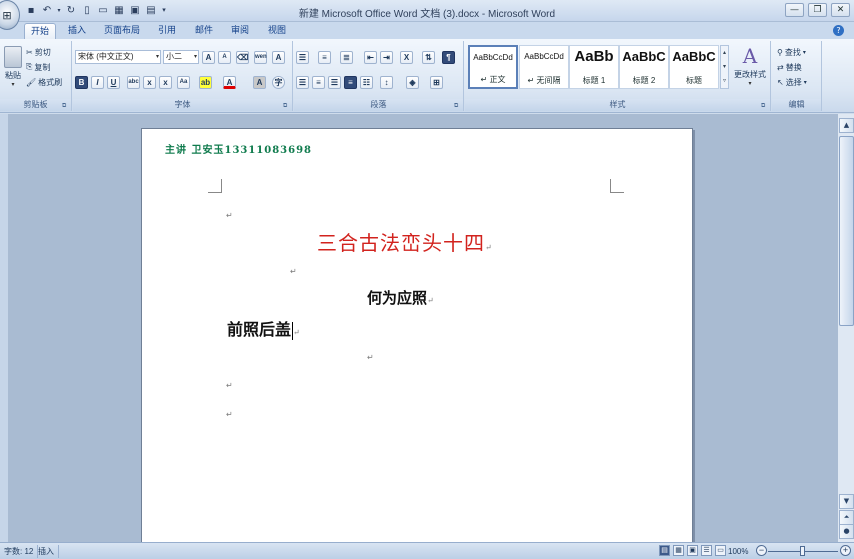 The width and height of the screenshot is (854, 559). I want to click on zoom-out-icon: −, so click(761, 550).